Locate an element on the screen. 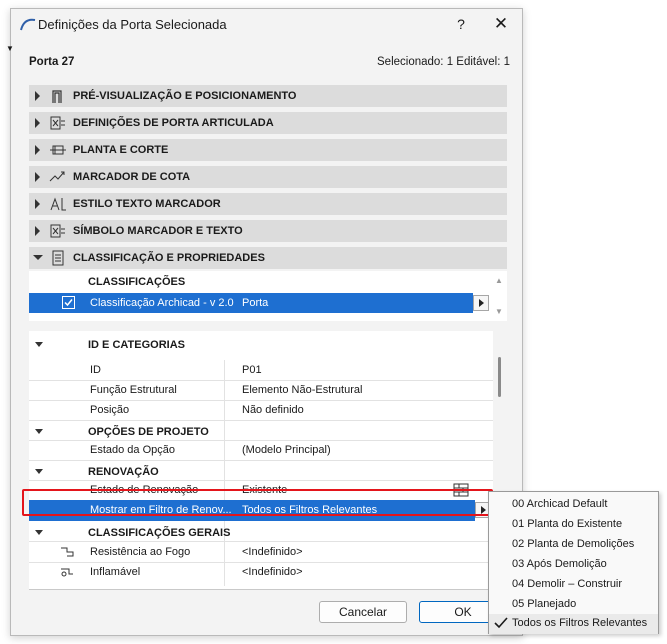  classifications-header: CLASSIFICAÇÕES is located at coordinates (137, 282).